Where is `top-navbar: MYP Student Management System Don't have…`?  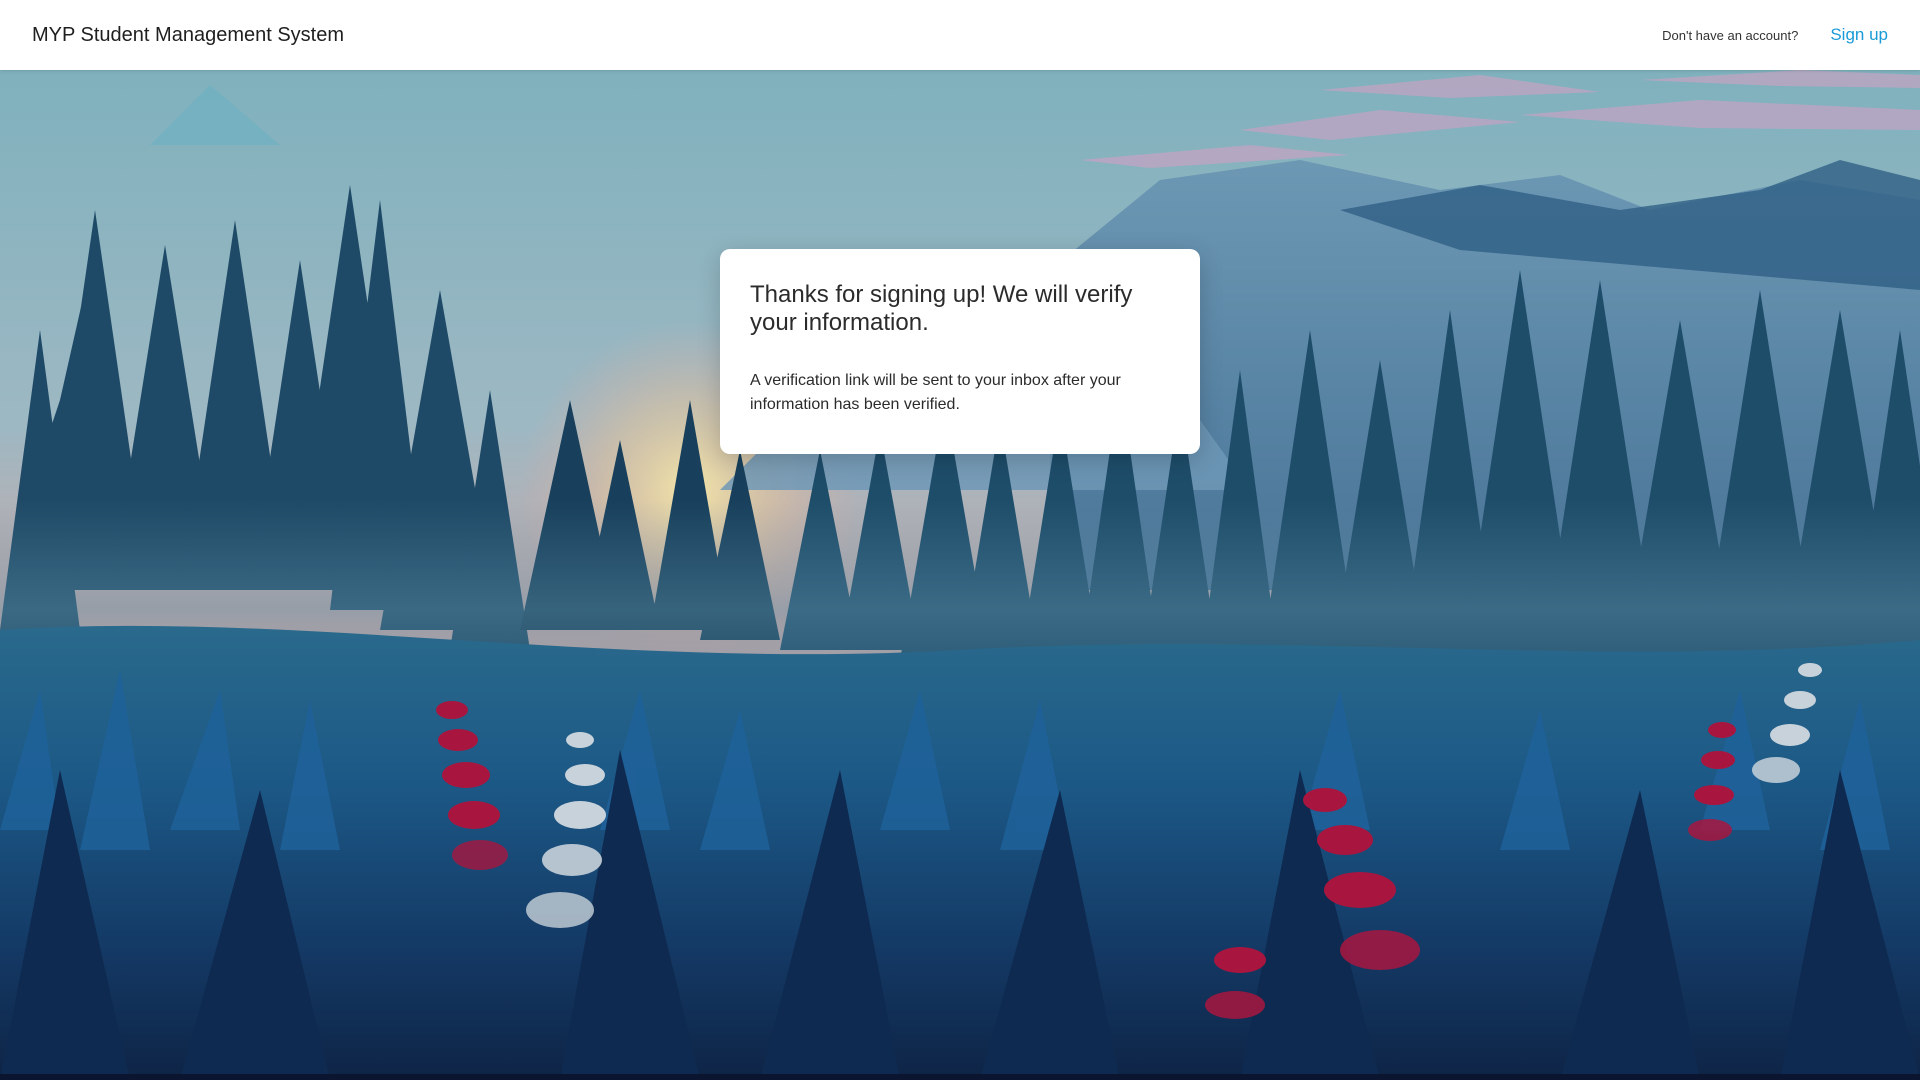 top-navbar: MYP Student Management System Don't have… is located at coordinates (960, 35).